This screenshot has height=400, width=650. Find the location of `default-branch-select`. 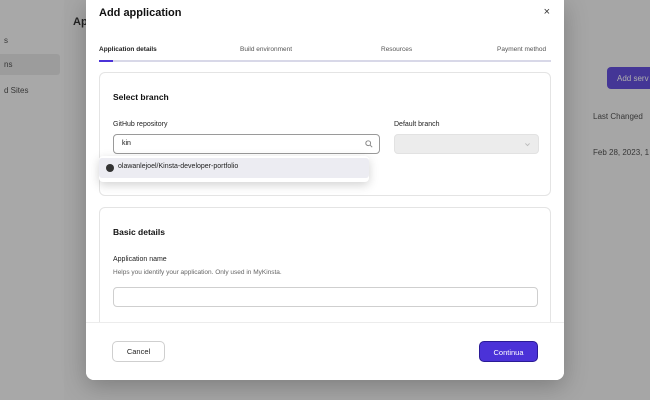

default-branch-select is located at coordinates (466, 144).